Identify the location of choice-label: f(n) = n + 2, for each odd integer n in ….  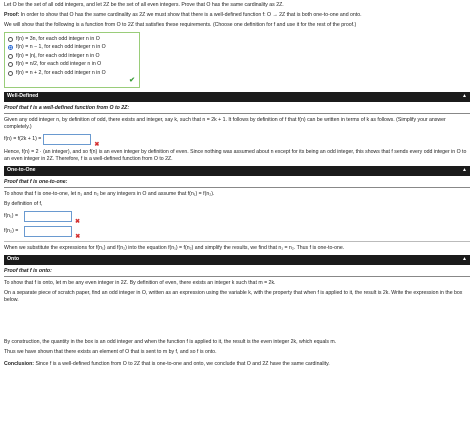
(61, 72).